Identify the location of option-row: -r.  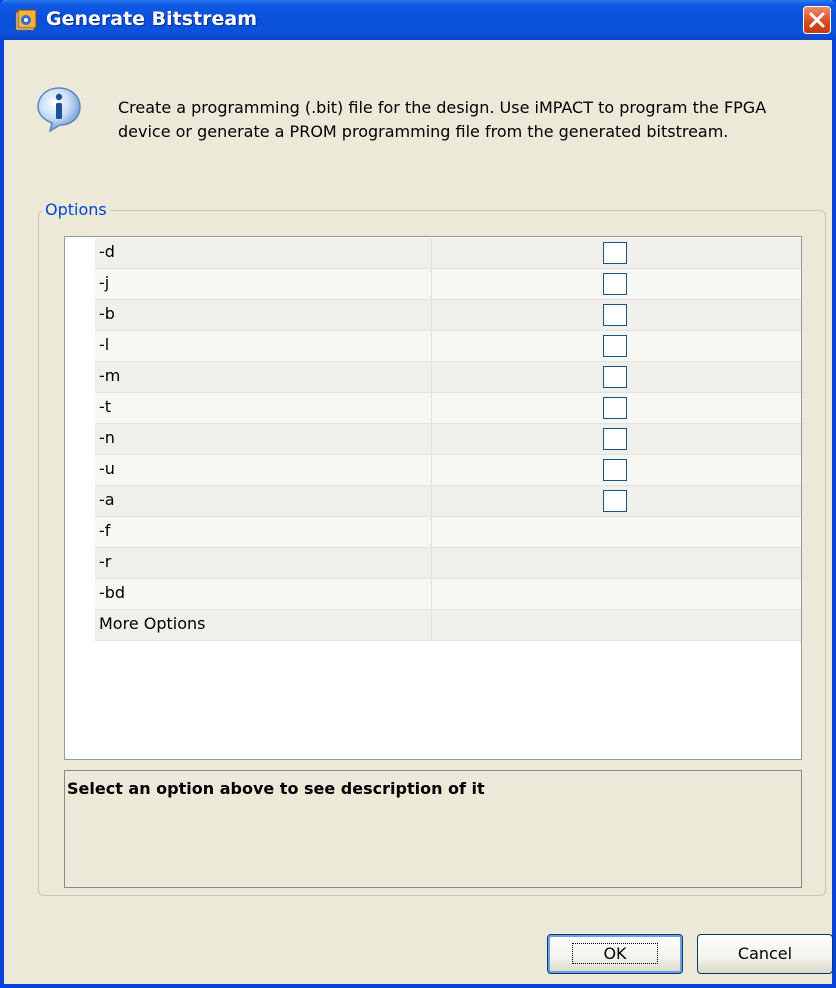
(448, 563).